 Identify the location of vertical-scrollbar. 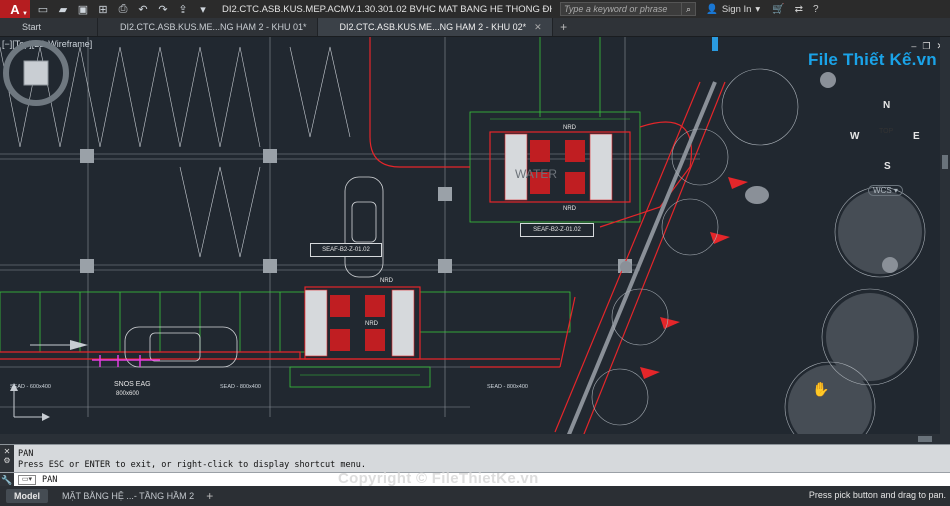
(945, 240).